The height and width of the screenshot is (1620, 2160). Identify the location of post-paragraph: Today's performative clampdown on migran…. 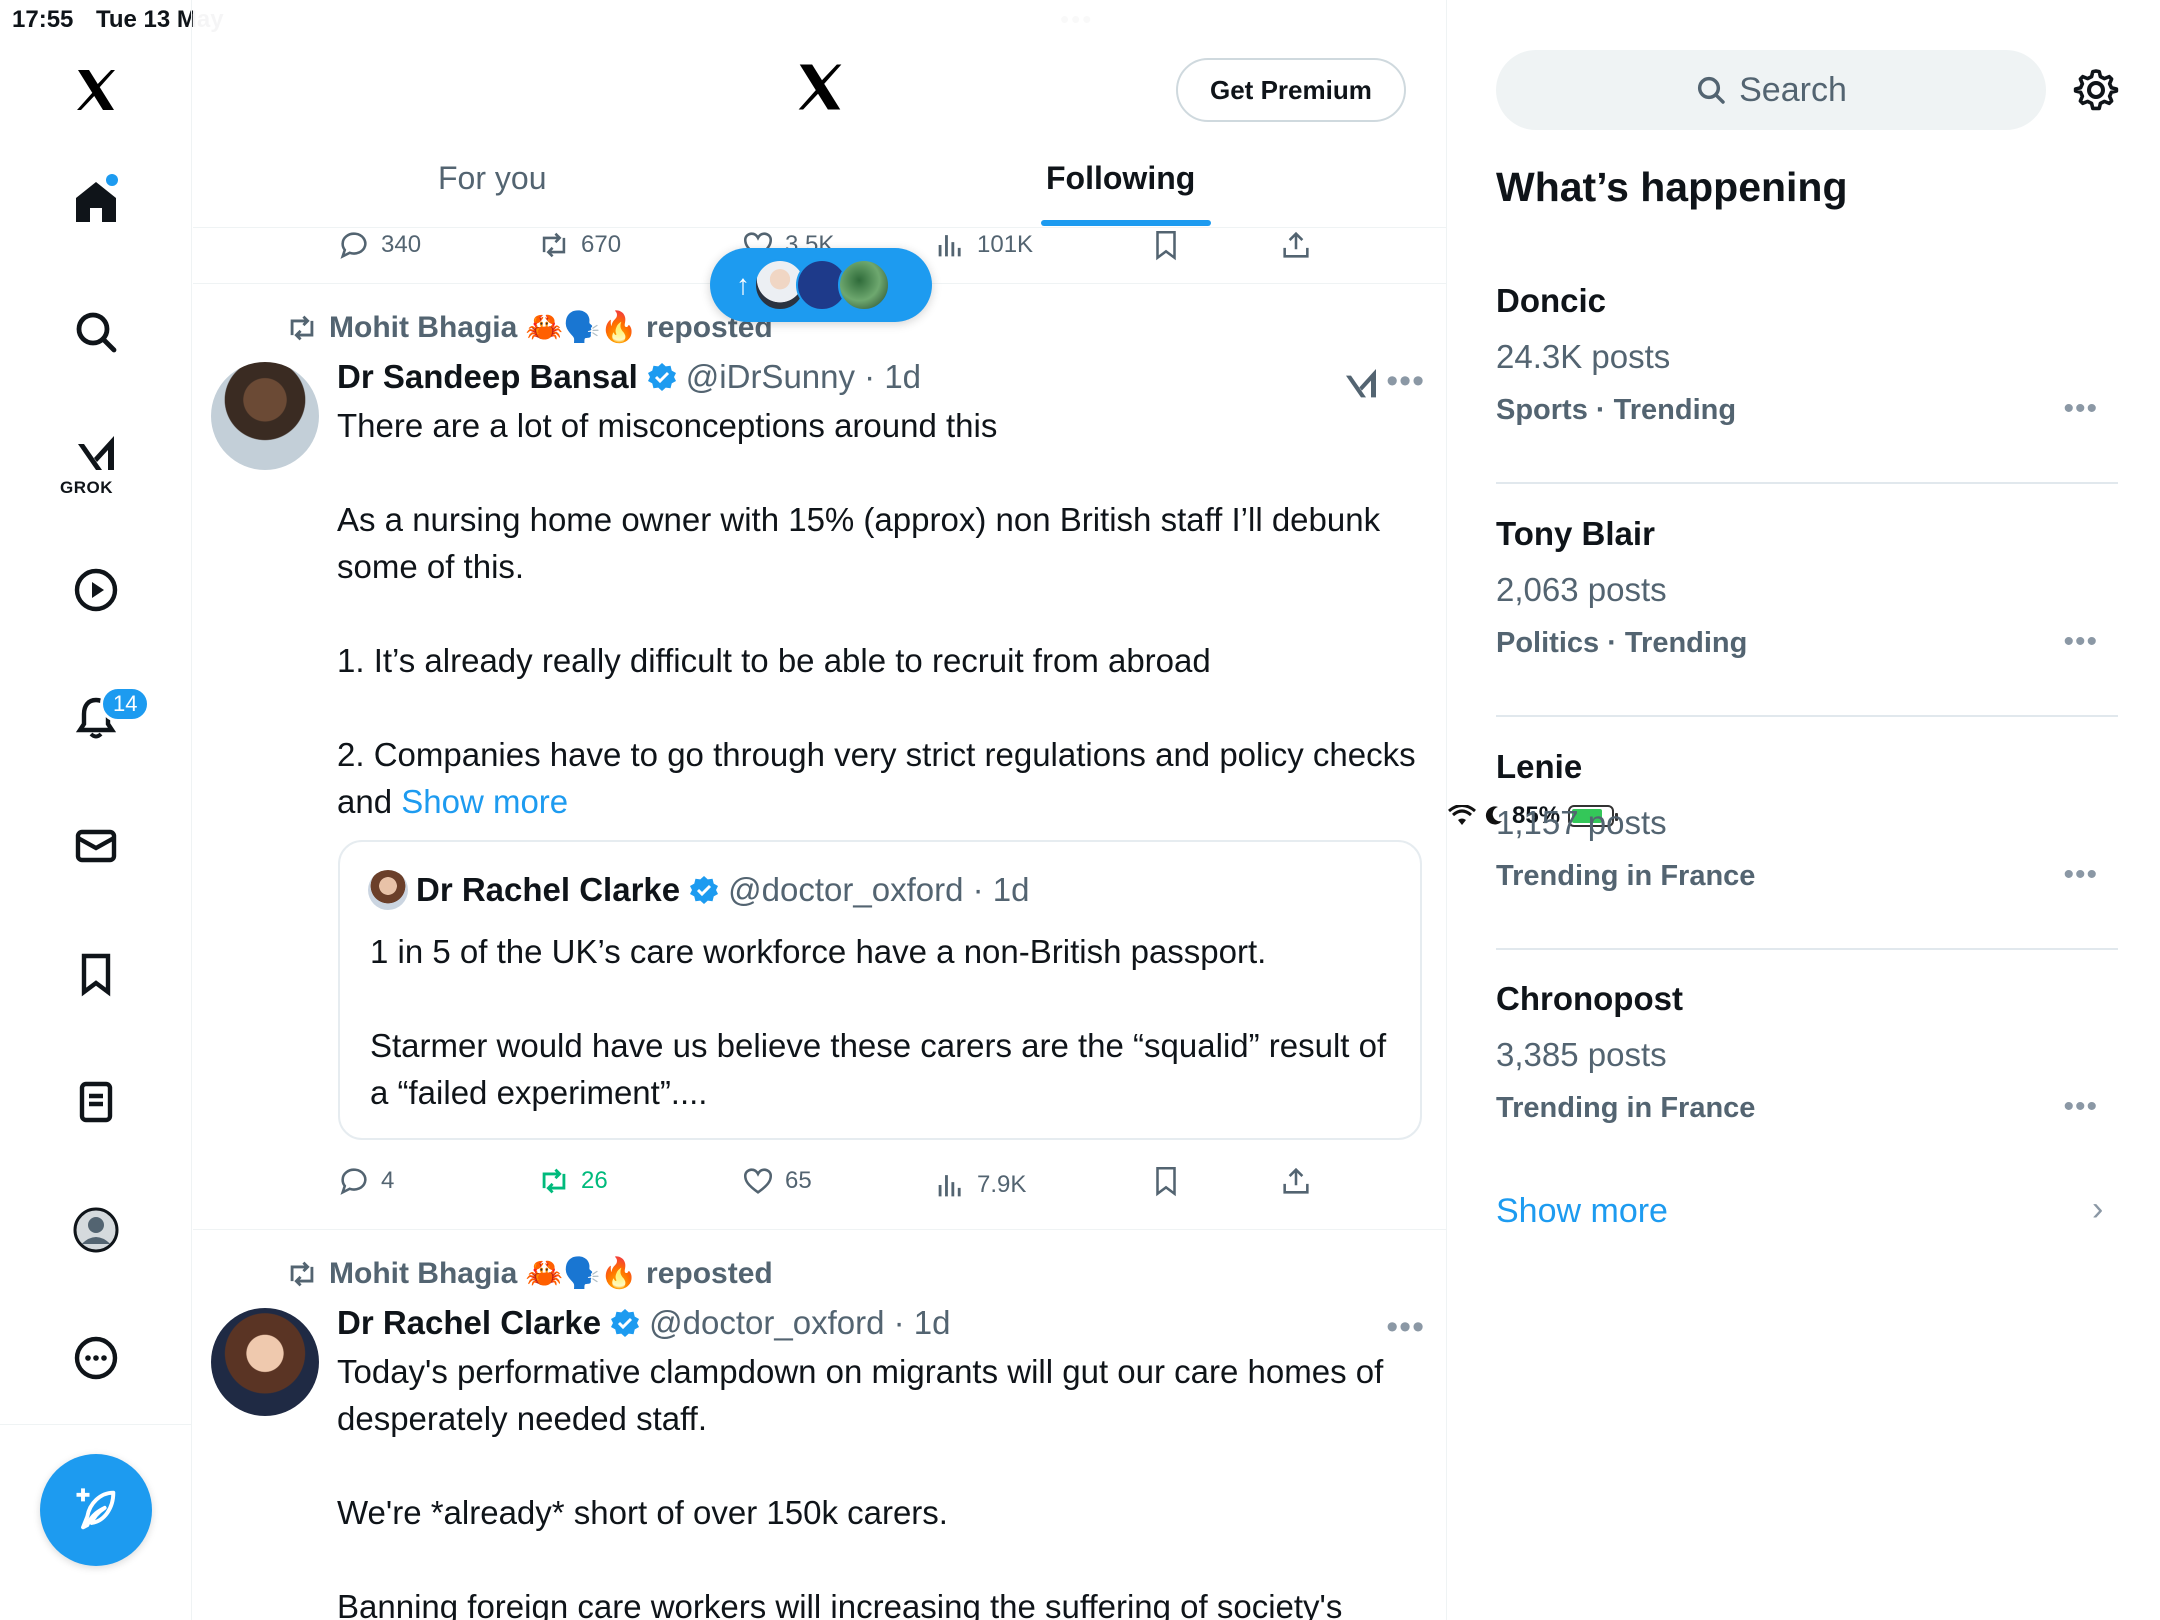
(860, 1395).